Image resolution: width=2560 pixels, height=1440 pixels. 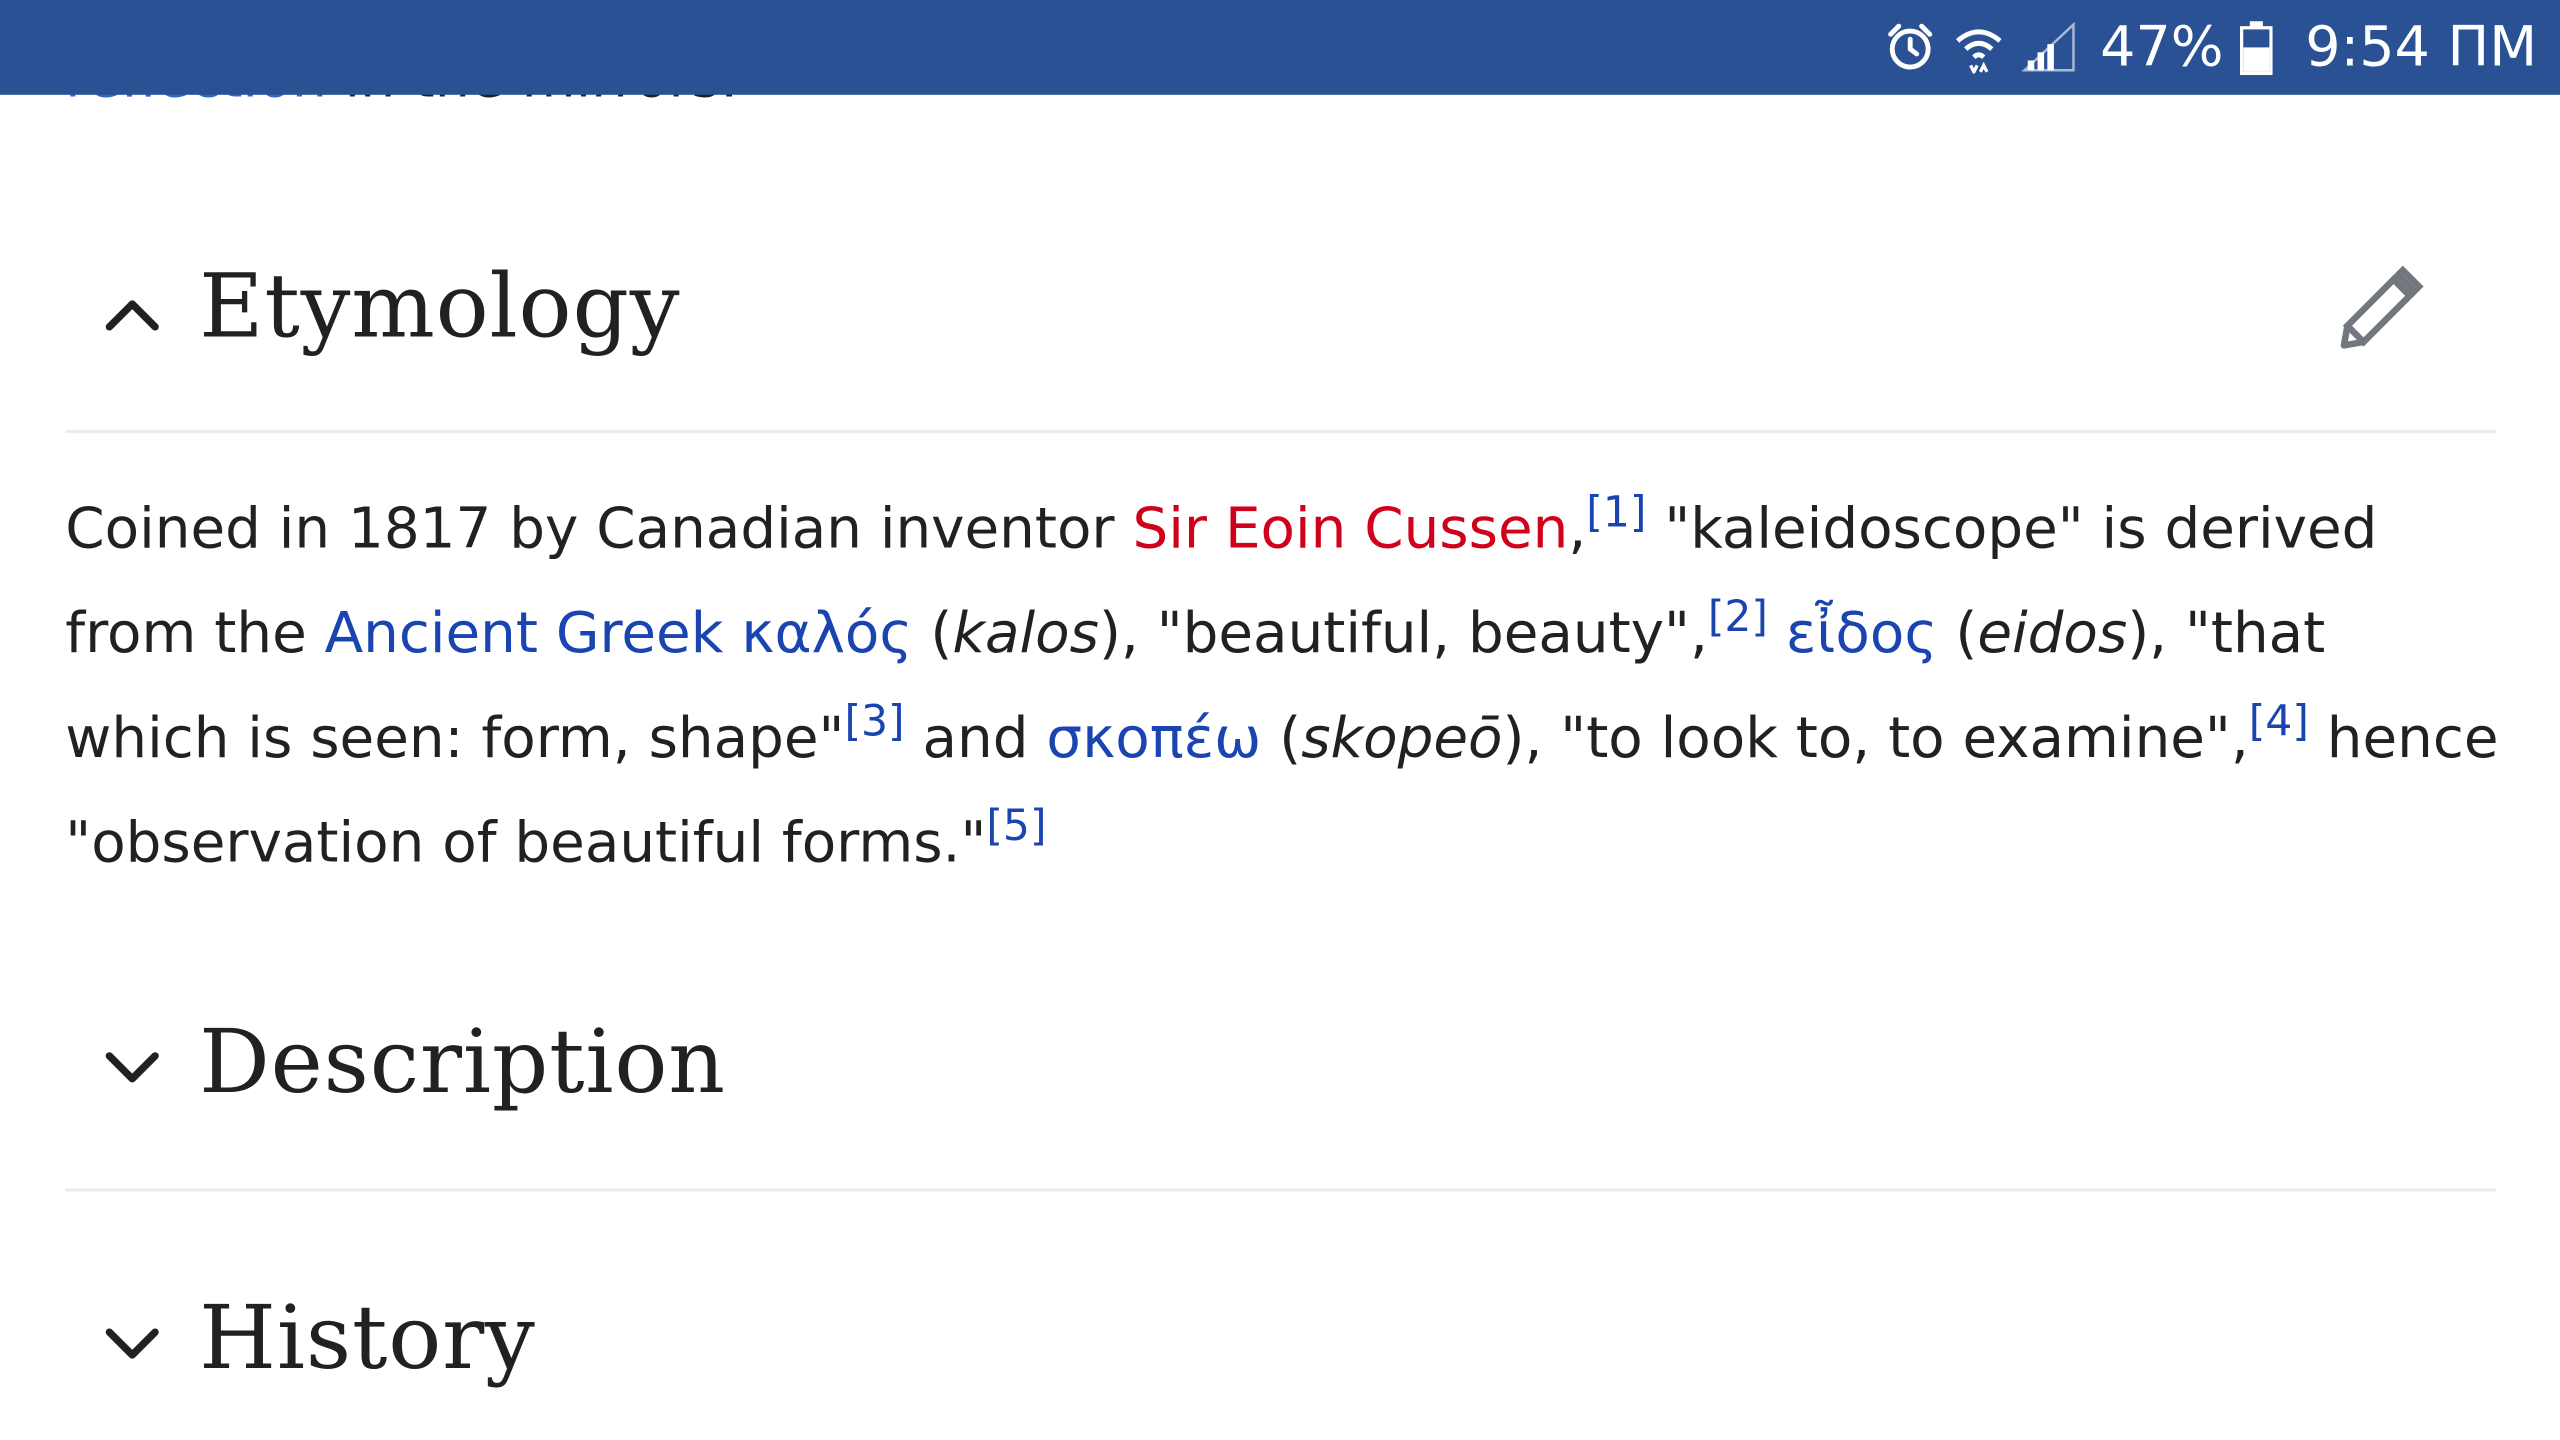 What do you see at coordinates (1025, 634) in the screenshot?
I see `kalos-transliteration: kalos` at bounding box center [1025, 634].